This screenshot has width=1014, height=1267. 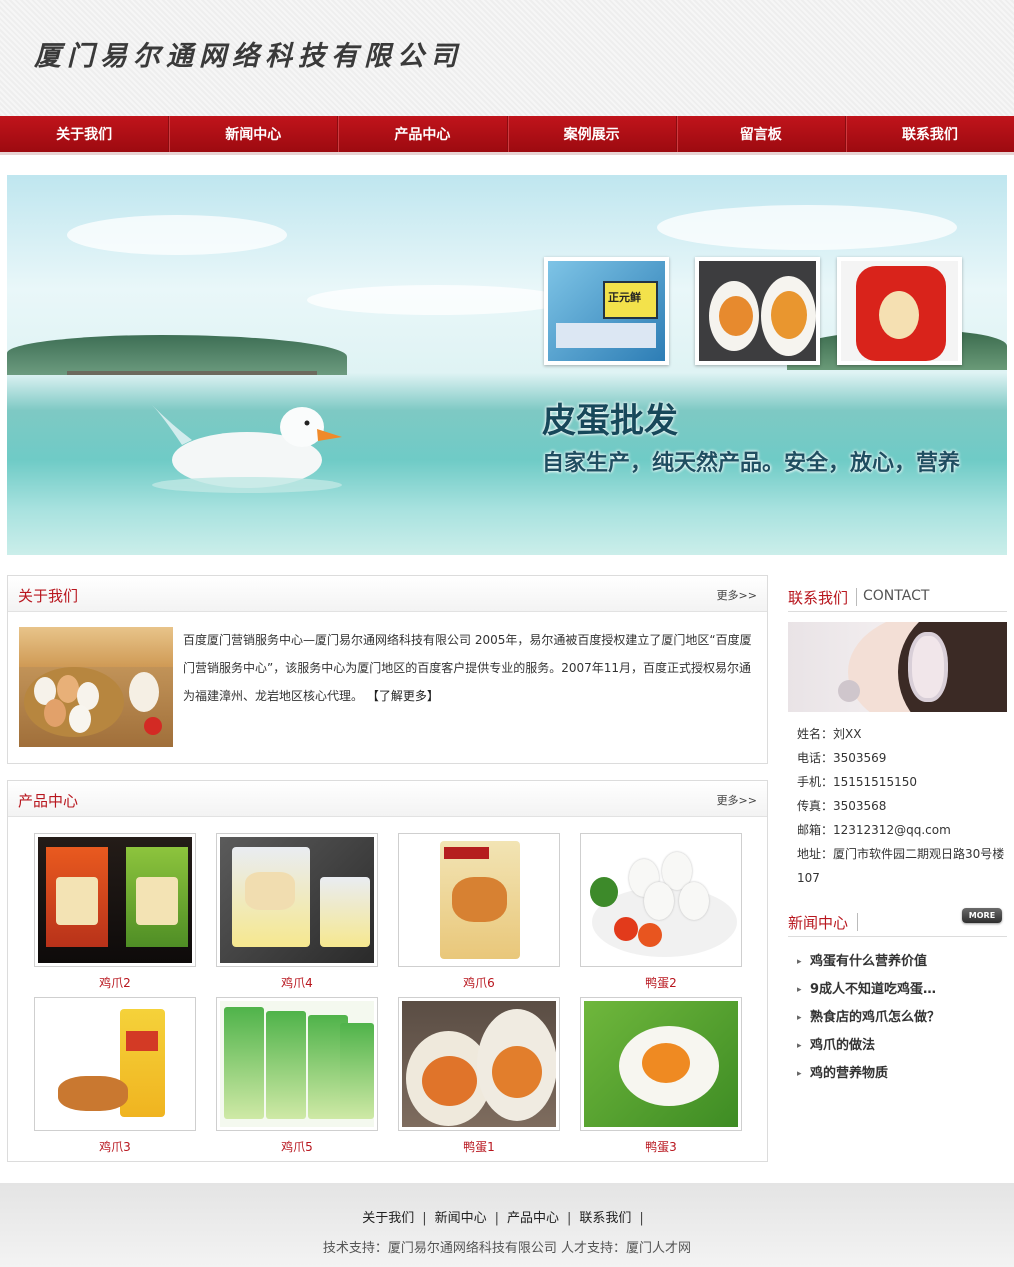 What do you see at coordinates (982, 915) in the screenshot?
I see `news-more-button: MORE` at bounding box center [982, 915].